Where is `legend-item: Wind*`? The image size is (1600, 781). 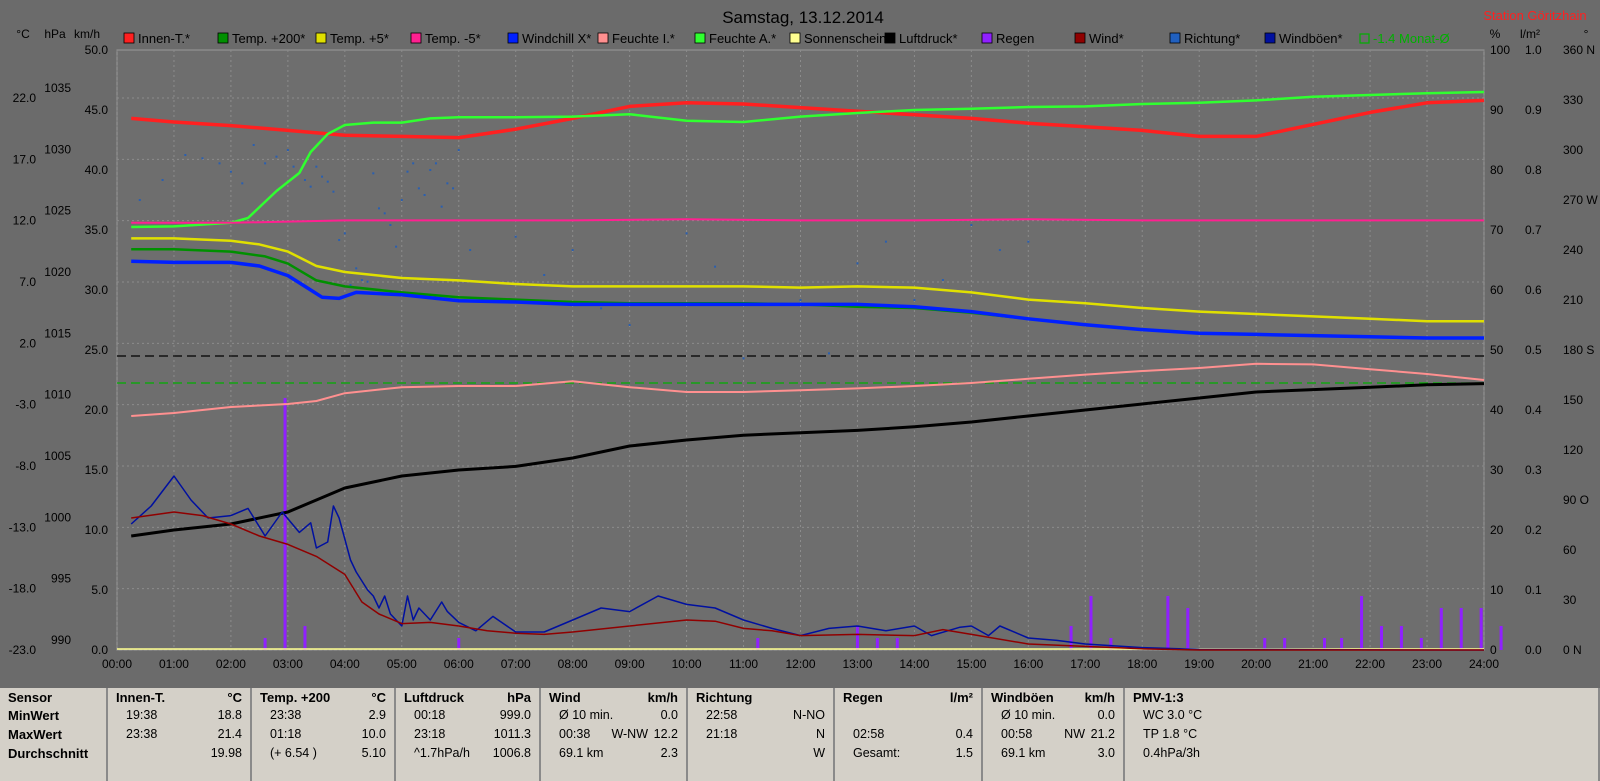
legend-item: Wind* is located at coordinates (1099, 38).